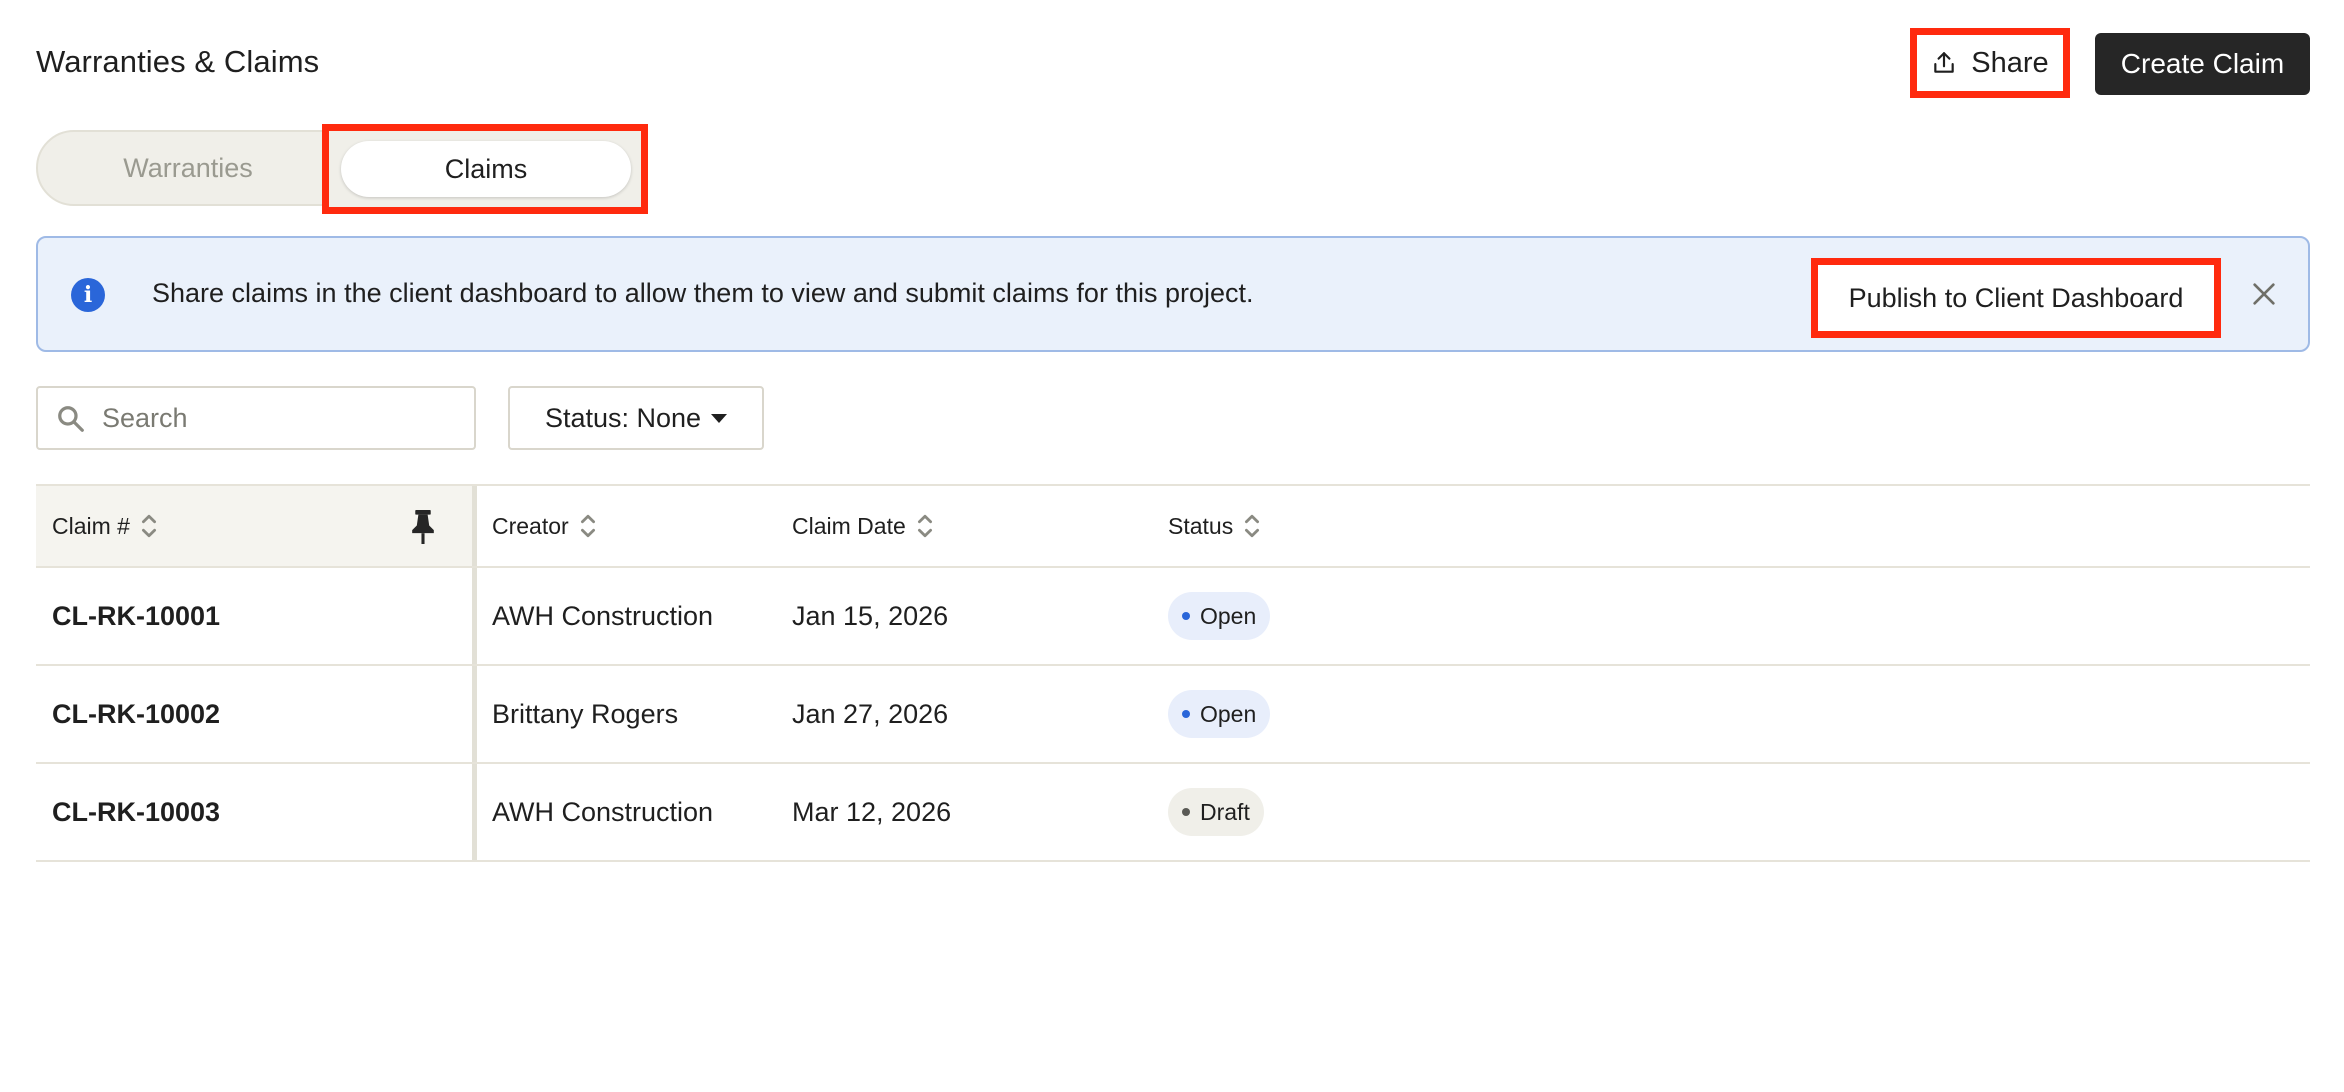 This screenshot has height=1092, width=2344. What do you see at coordinates (188, 168) in the screenshot?
I see `tab-warranties: Warranties` at bounding box center [188, 168].